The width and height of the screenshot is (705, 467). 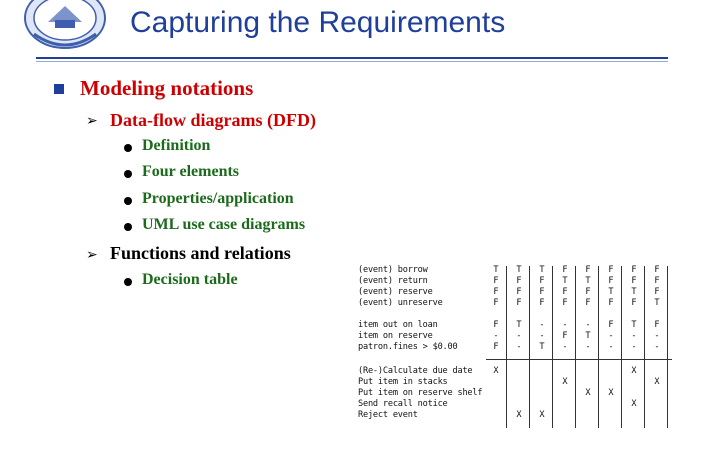 I want to click on condition-label: (event) borrow, so click(x=393, y=270).